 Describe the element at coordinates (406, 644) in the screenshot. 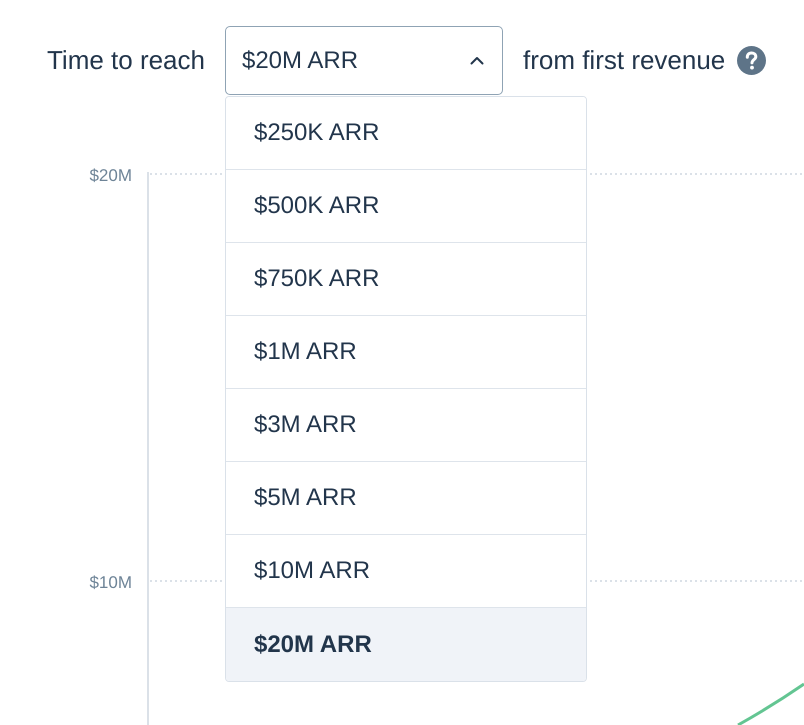

I see `dropdown-option: $20M ARR` at that location.